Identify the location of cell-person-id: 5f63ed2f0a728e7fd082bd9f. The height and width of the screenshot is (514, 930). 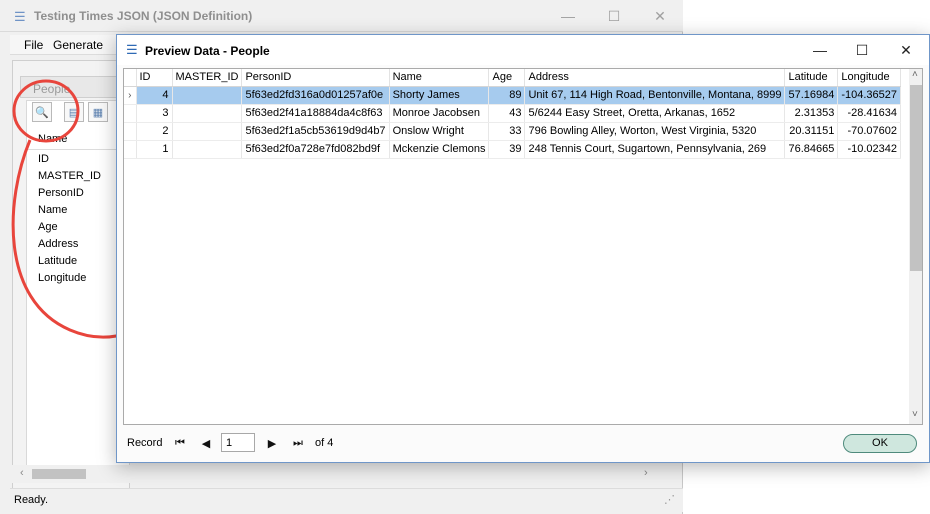
(315, 149).